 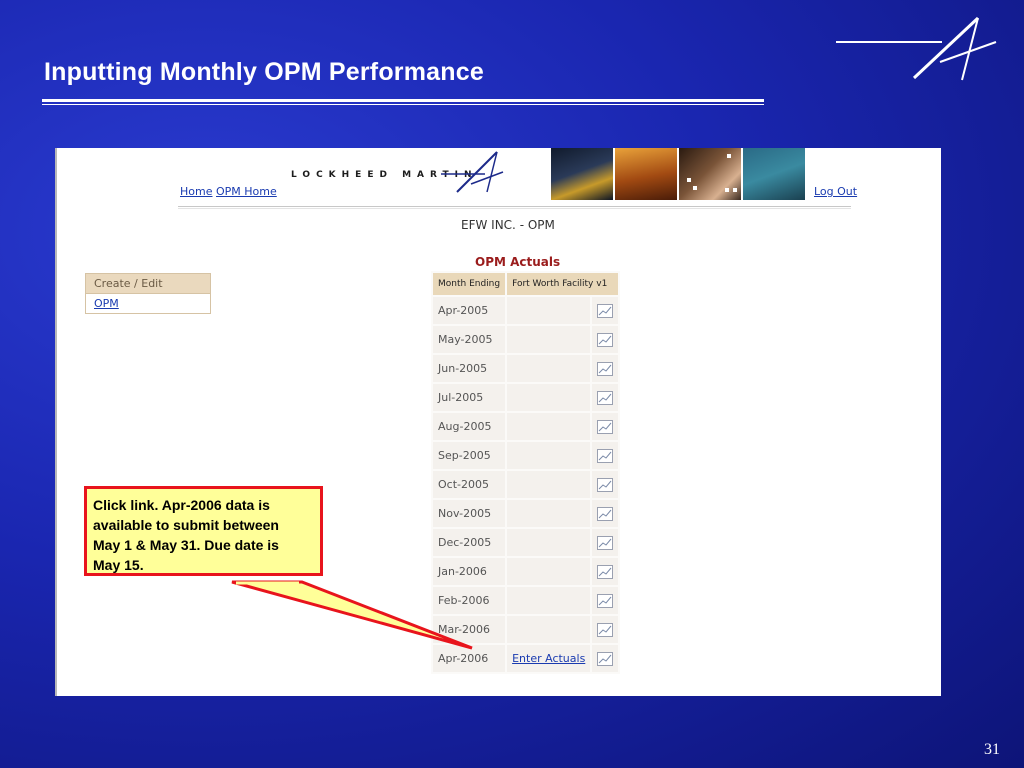 I want to click on month-cell: Feb-2006, so click(x=469, y=600).